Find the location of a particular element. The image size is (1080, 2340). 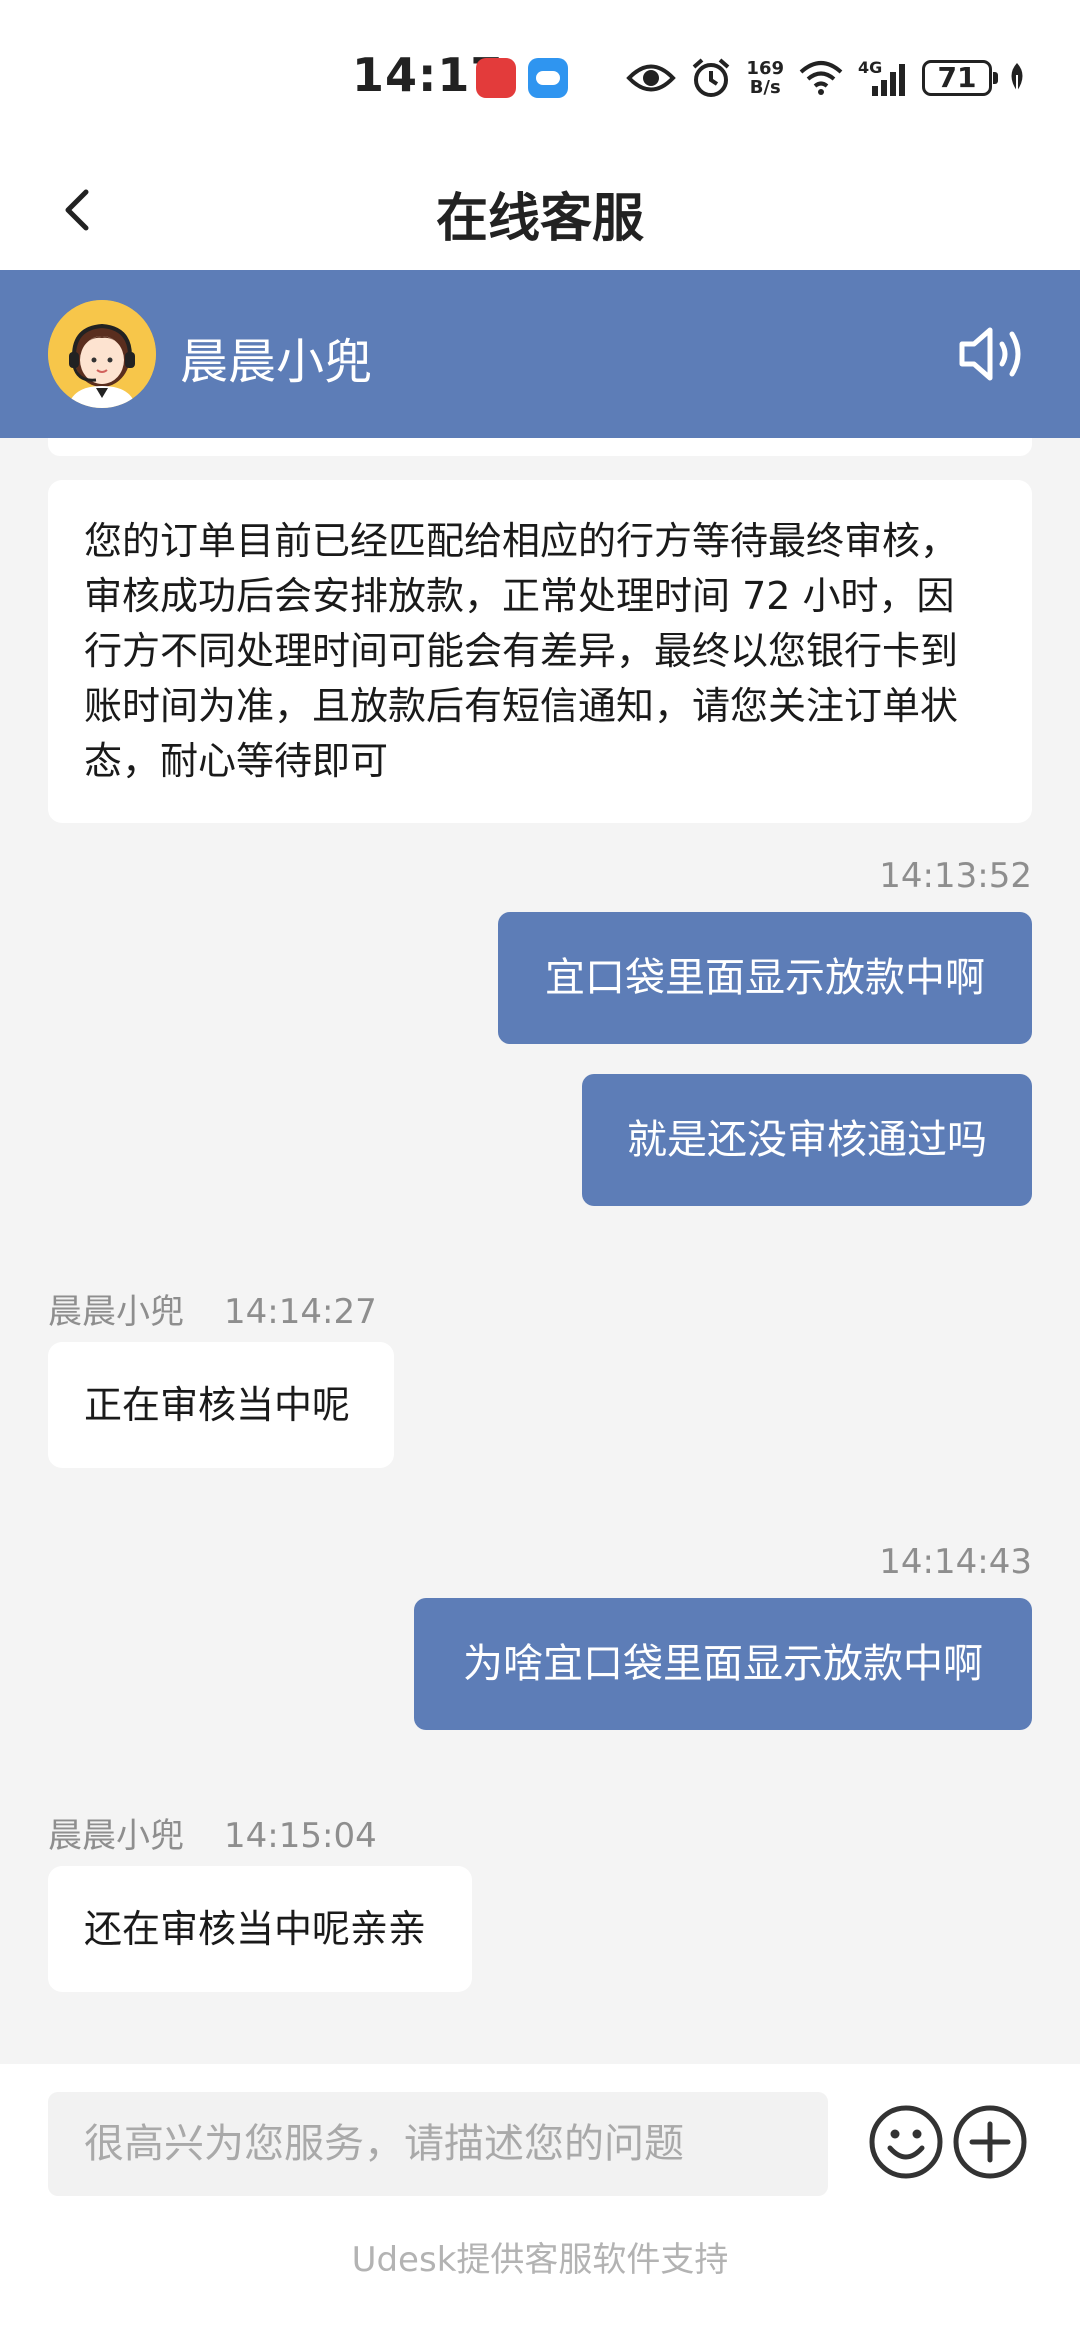

agent-message-bubble: 还在审核当中呢亲亲 is located at coordinates (260, 1929).